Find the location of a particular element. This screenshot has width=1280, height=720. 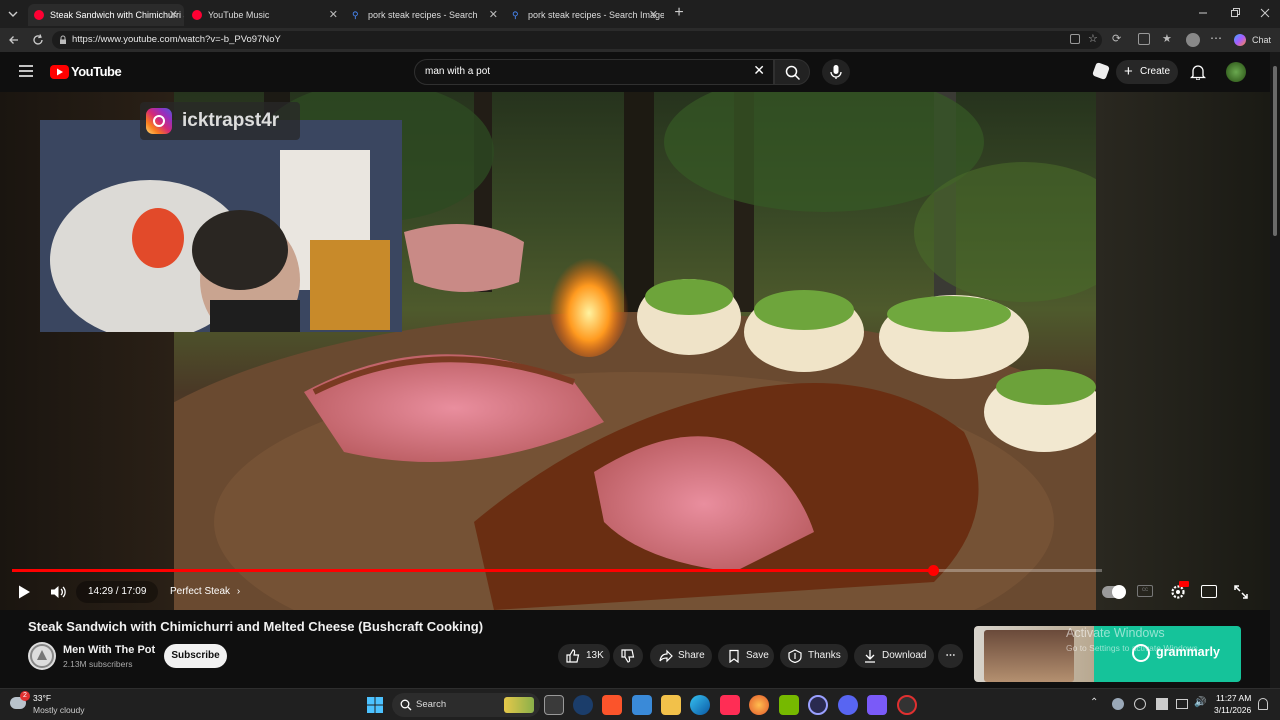

task-view-icon is located at coordinates (554, 705).